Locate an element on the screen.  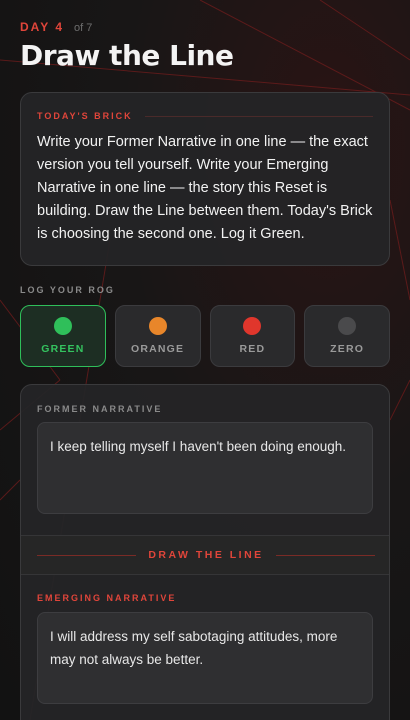
former-narrative-label: FORMER NARRATIVE is located at coordinates (100, 409).